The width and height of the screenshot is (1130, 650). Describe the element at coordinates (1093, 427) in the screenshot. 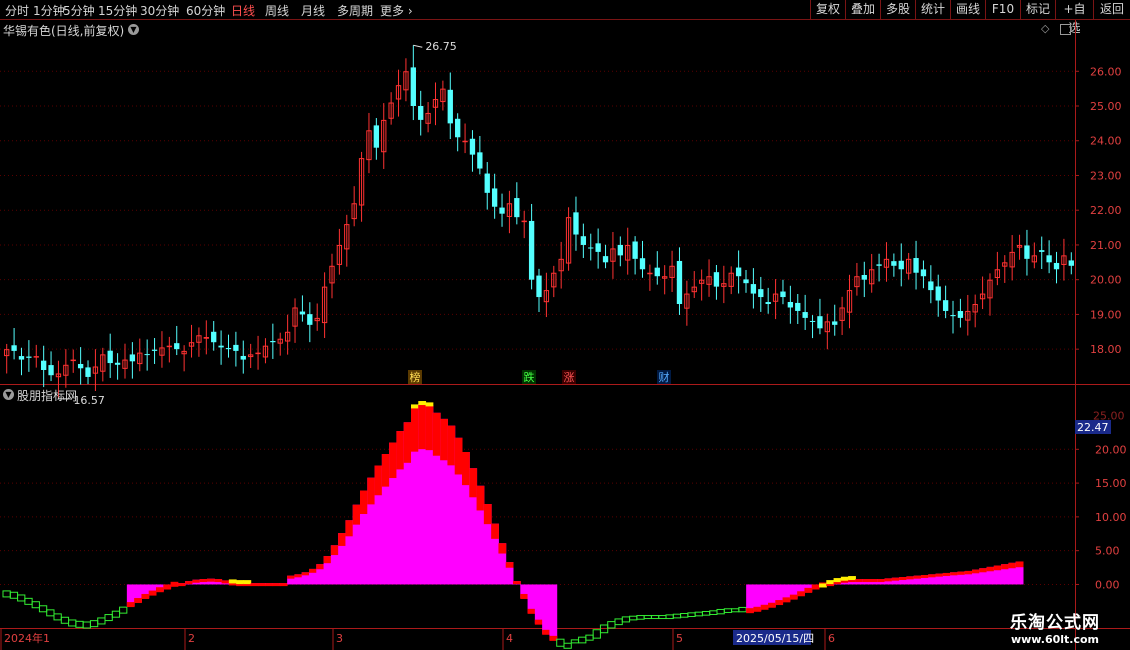

I see `indicator-value-text: 22.47` at that location.